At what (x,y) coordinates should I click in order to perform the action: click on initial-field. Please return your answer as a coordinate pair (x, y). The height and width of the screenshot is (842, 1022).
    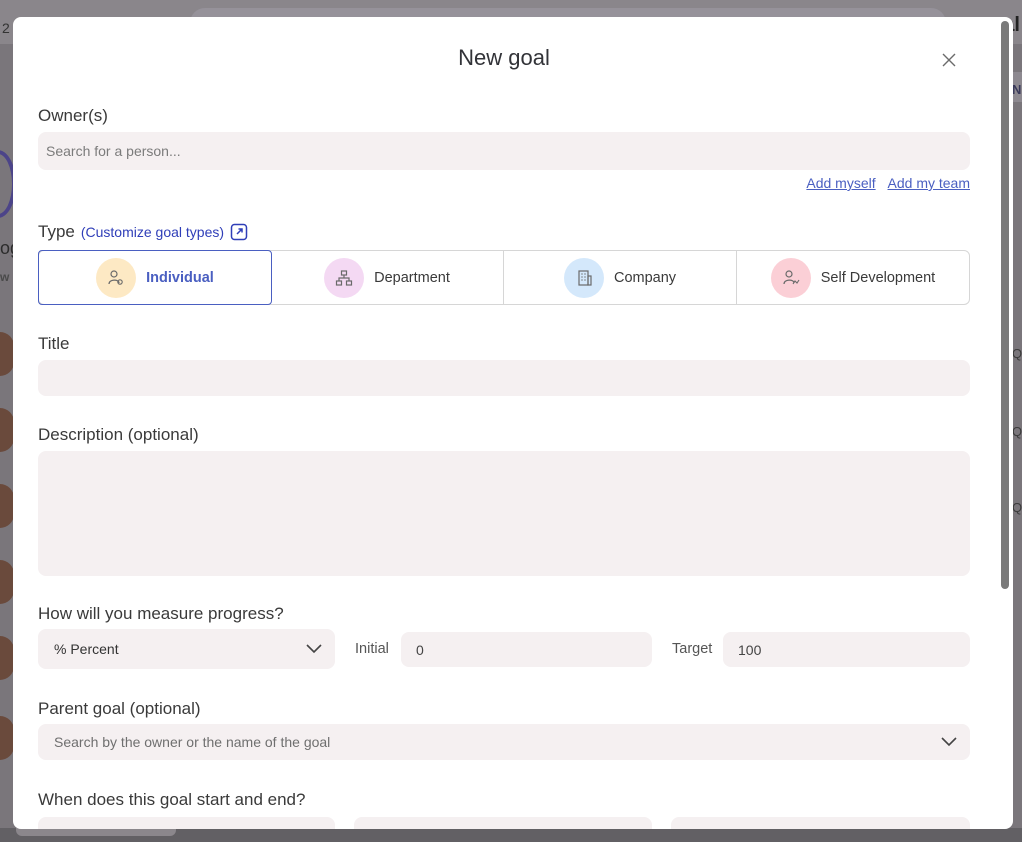
    Looking at the image, I should click on (526, 649).